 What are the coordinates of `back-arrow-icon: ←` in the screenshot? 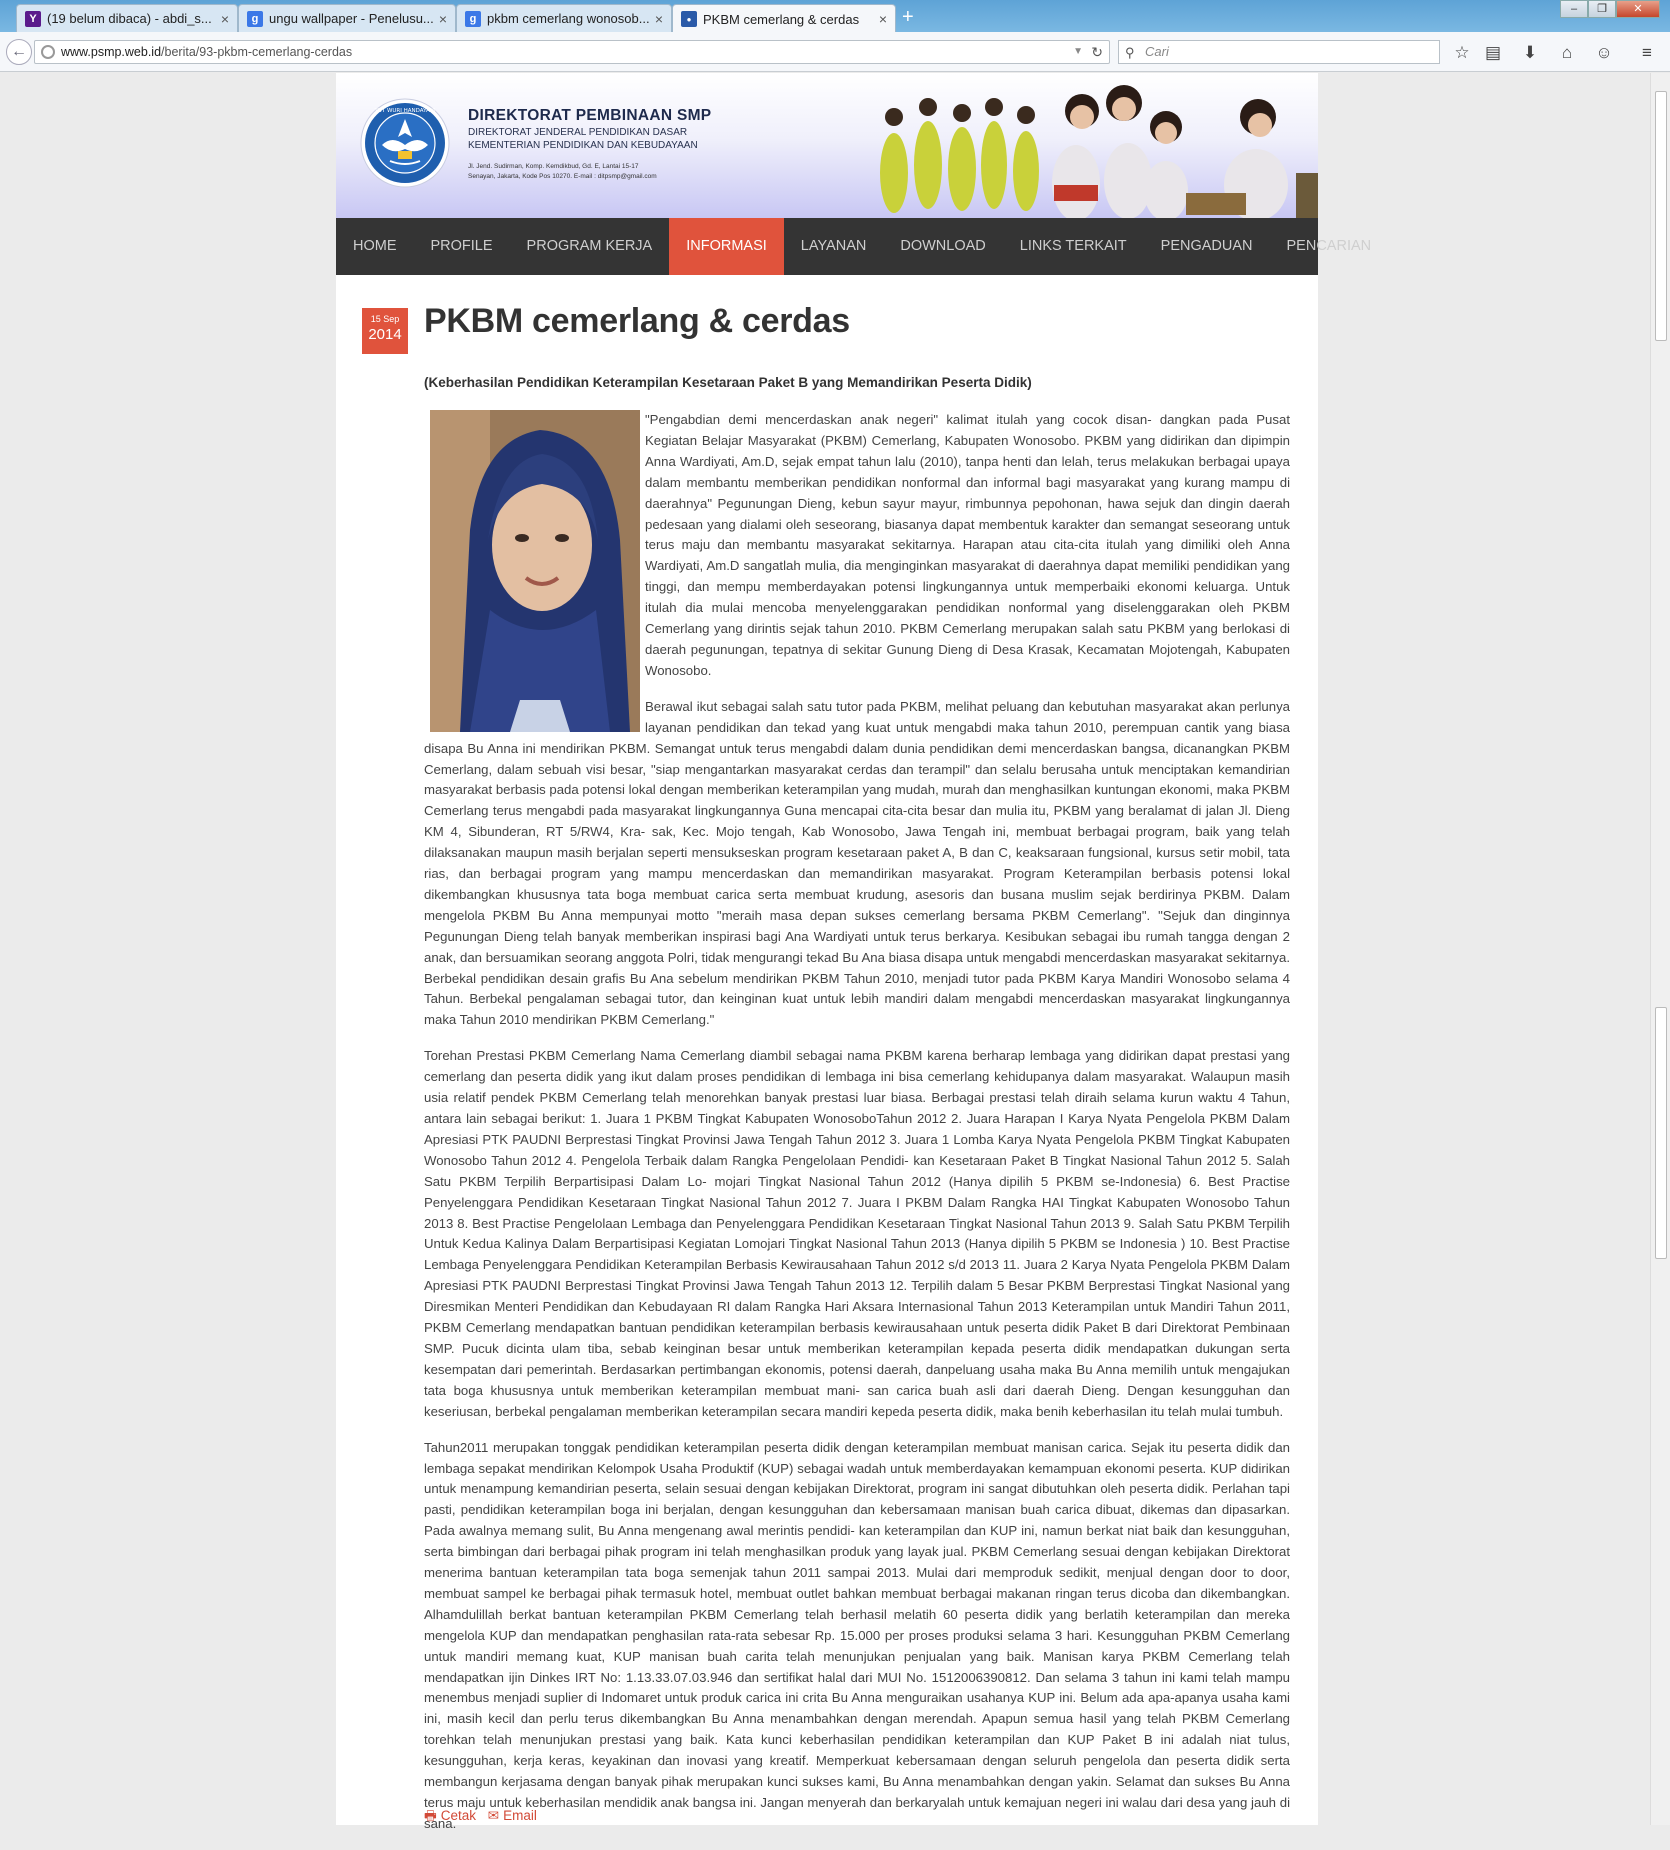 It's located at (19, 52).